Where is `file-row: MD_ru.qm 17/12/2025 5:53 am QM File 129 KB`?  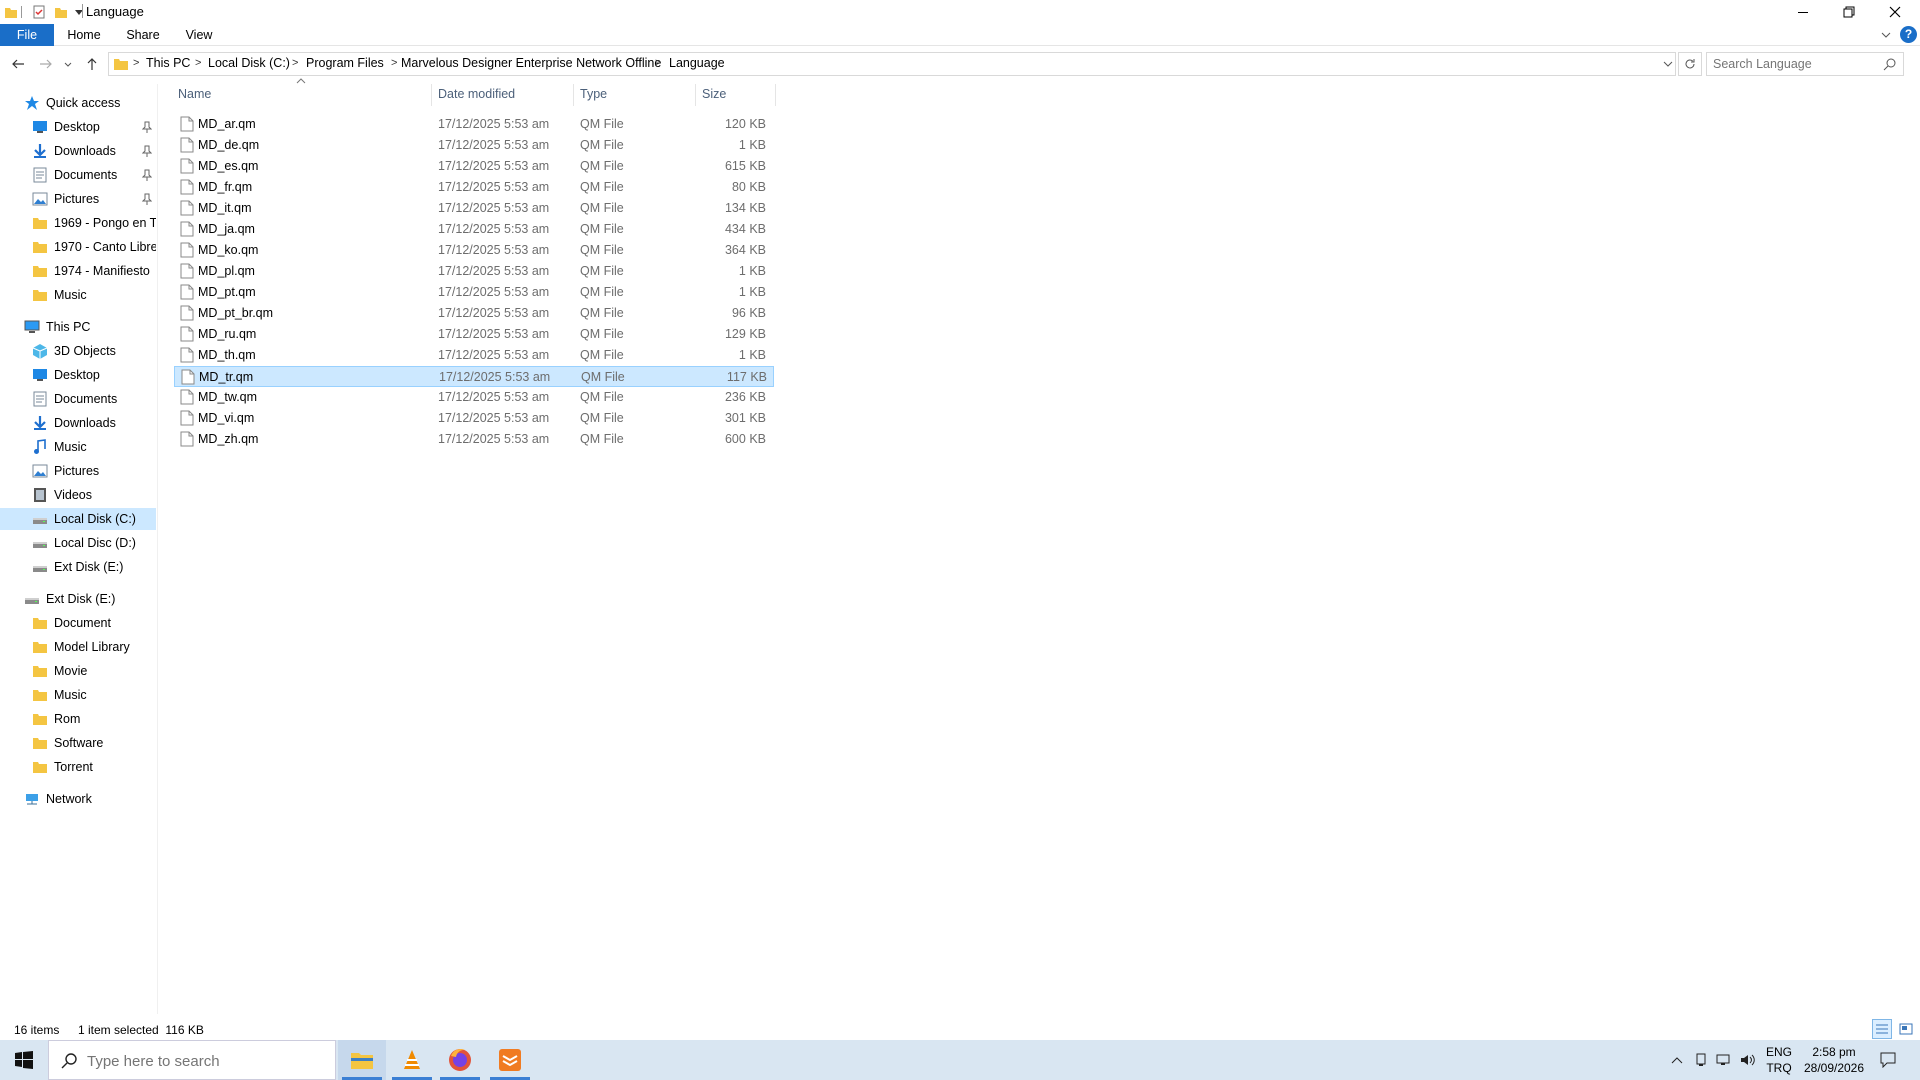
file-row: MD_ru.qm 17/12/2025 5:53 am QM File 129 KB is located at coordinates (474, 334).